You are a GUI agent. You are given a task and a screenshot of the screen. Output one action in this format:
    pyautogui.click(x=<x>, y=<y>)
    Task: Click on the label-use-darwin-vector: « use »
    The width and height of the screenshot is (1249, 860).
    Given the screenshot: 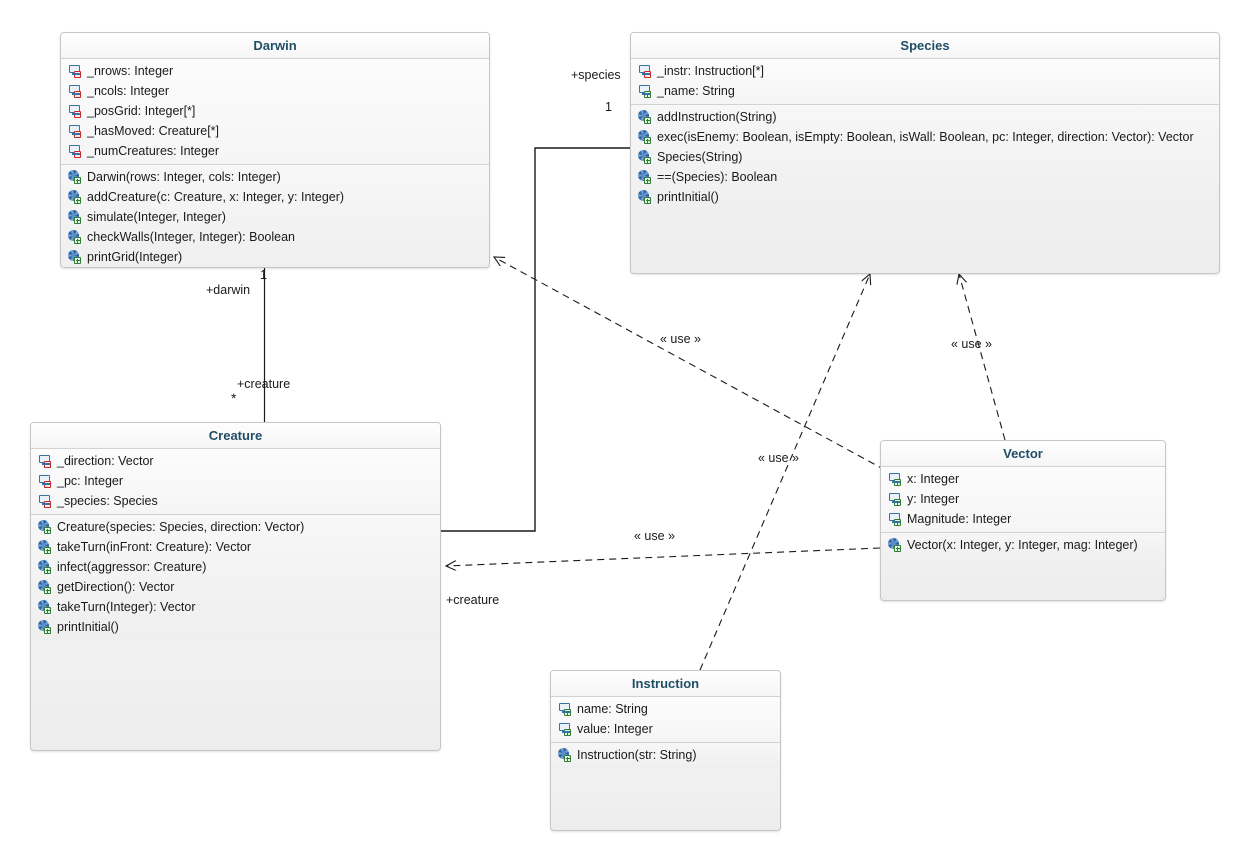 What is the action you would take?
    pyautogui.click(x=681, y=339)
    